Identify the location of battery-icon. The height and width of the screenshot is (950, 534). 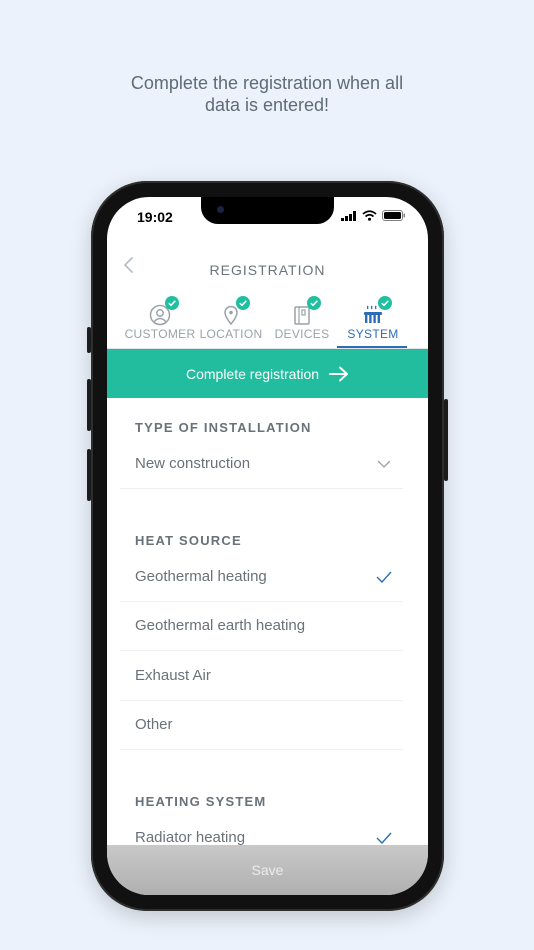
(393, 215).